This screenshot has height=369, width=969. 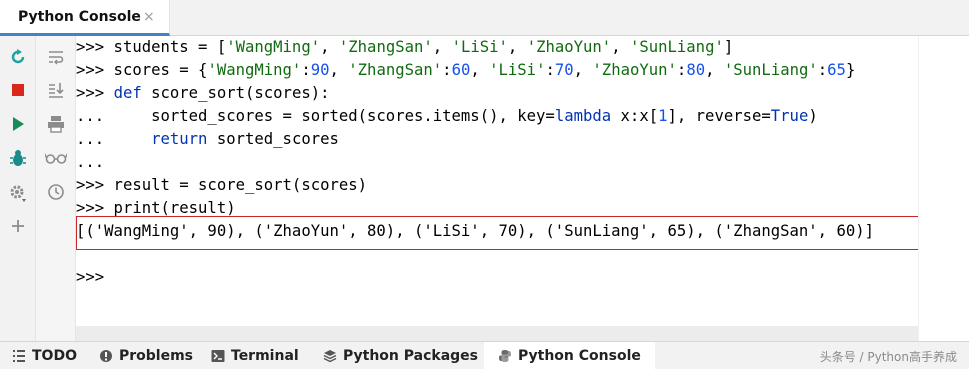 What do you see at coordinates (56, 124) in the screenshot?
I see `print-icon` at bounding box center [56, 124].